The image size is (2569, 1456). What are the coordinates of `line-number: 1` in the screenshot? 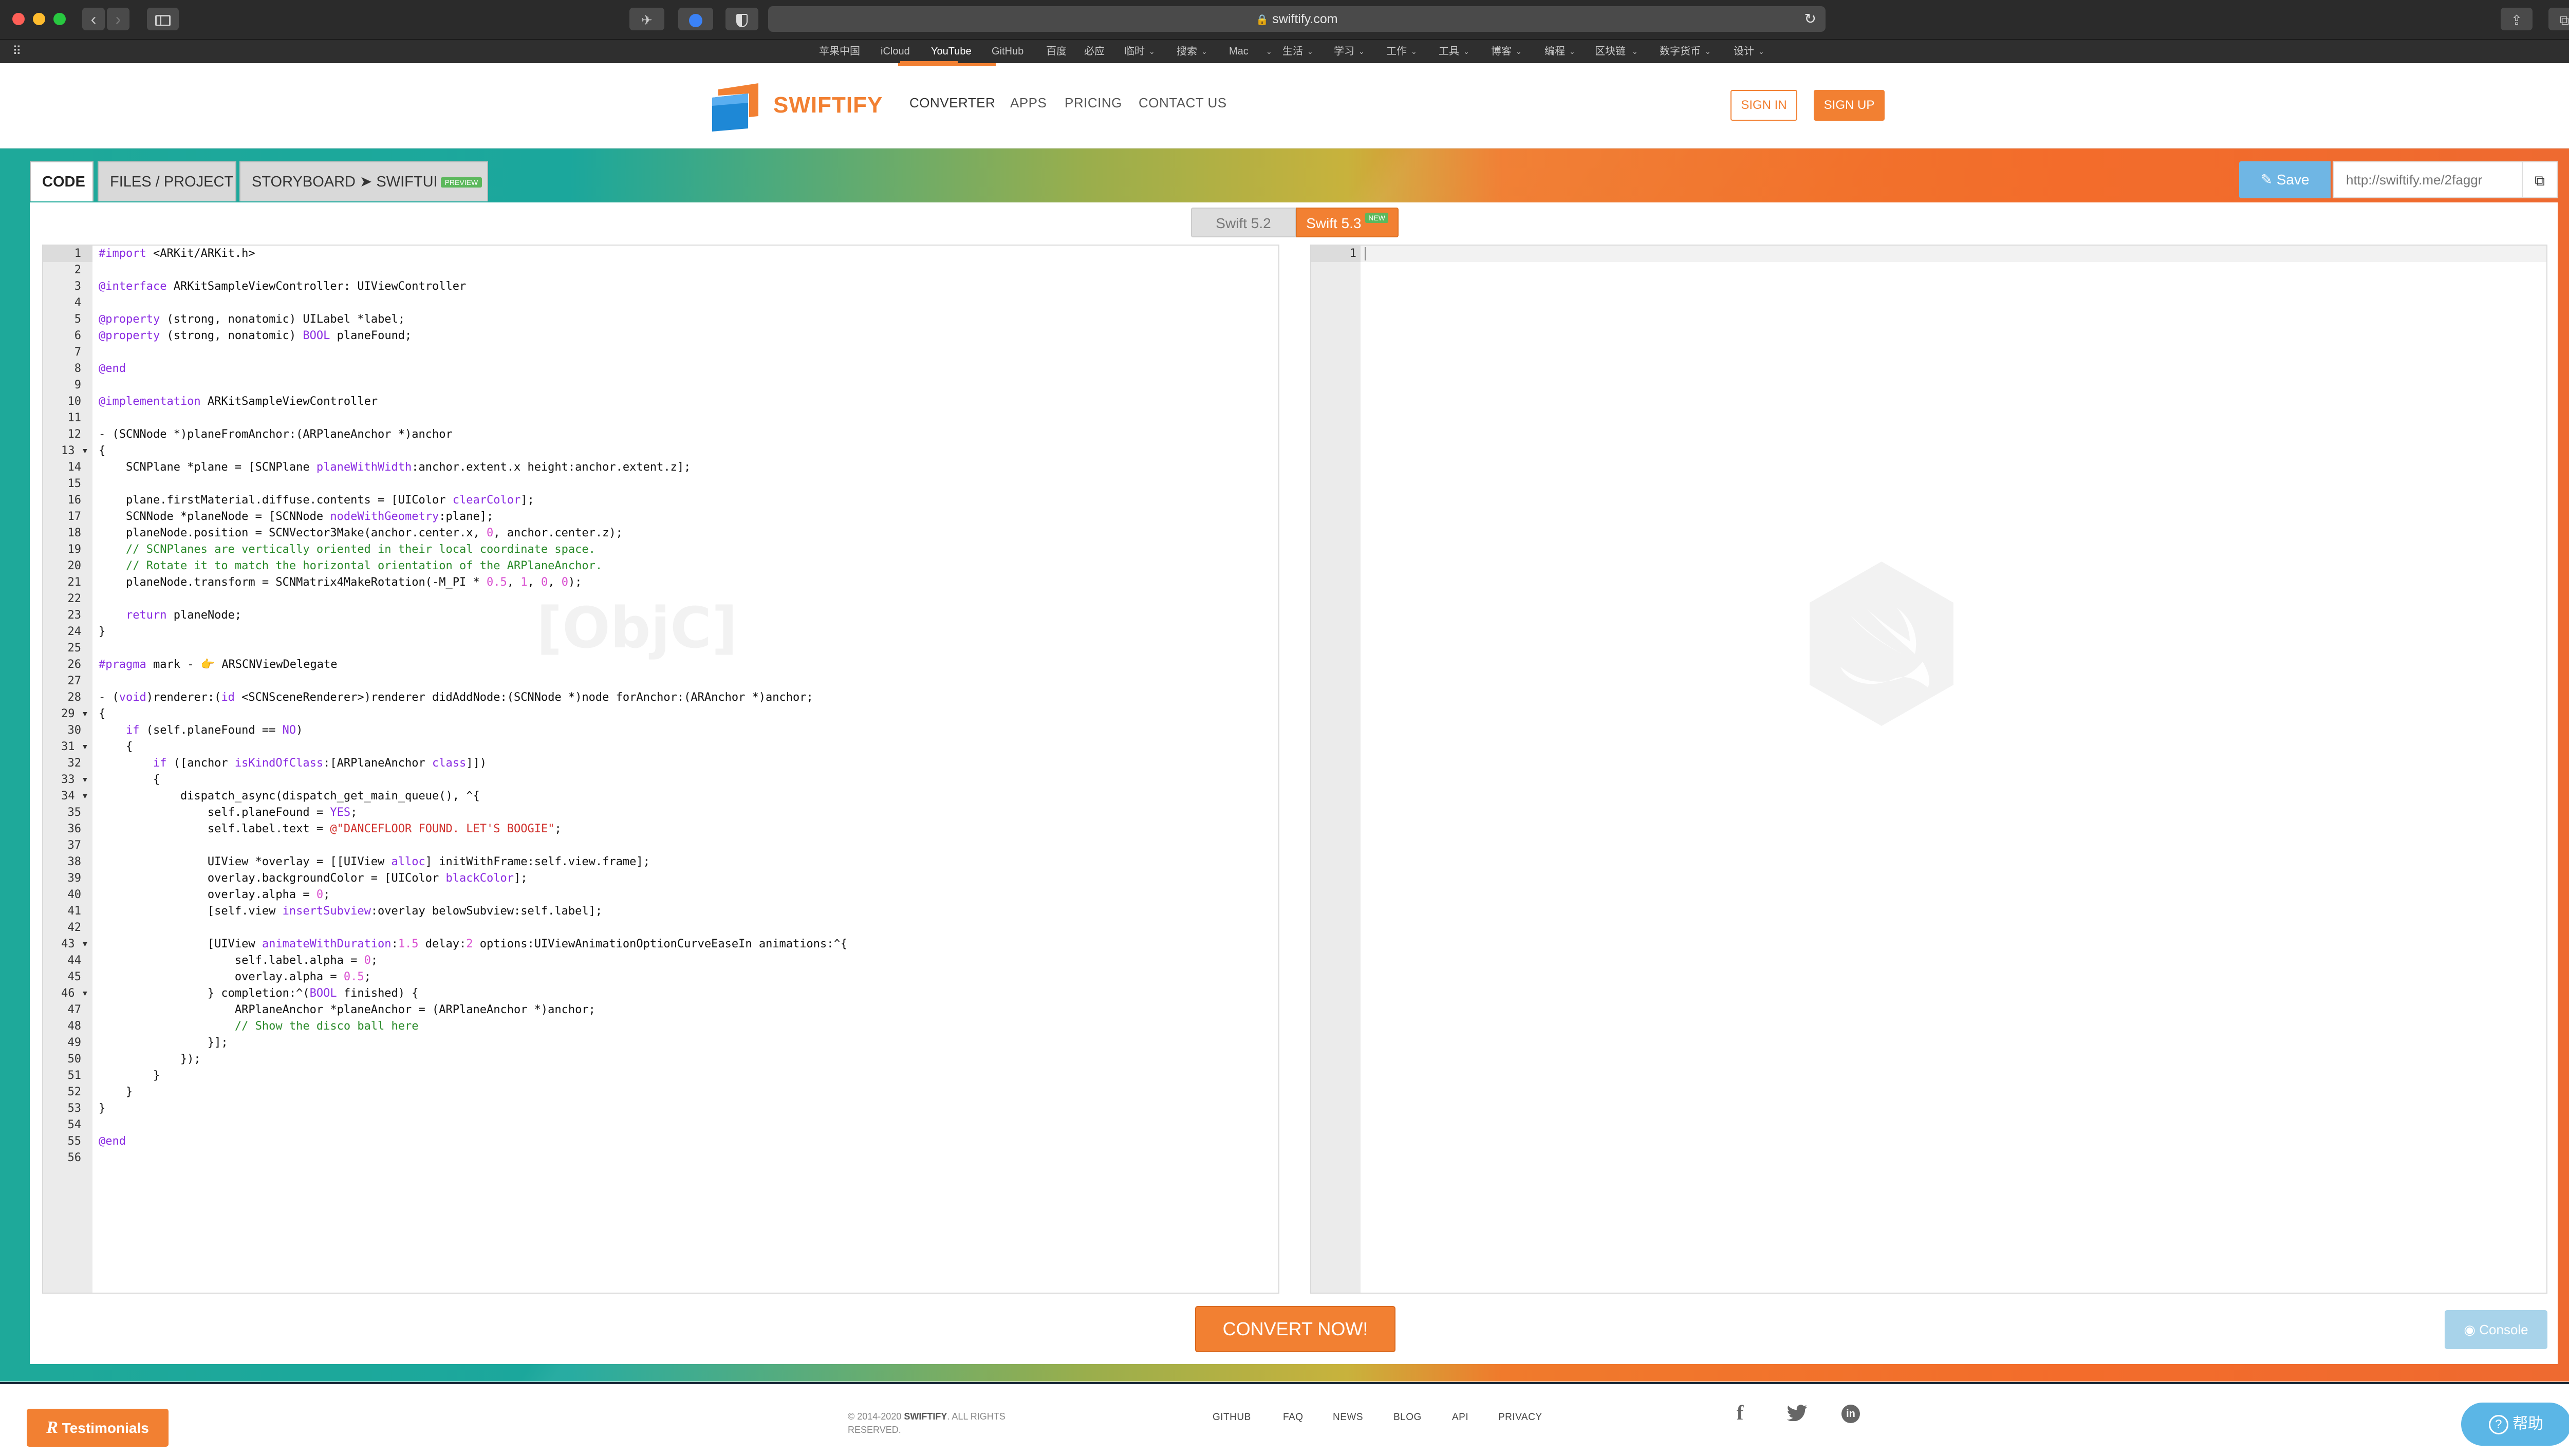 It's located at (67, 254).